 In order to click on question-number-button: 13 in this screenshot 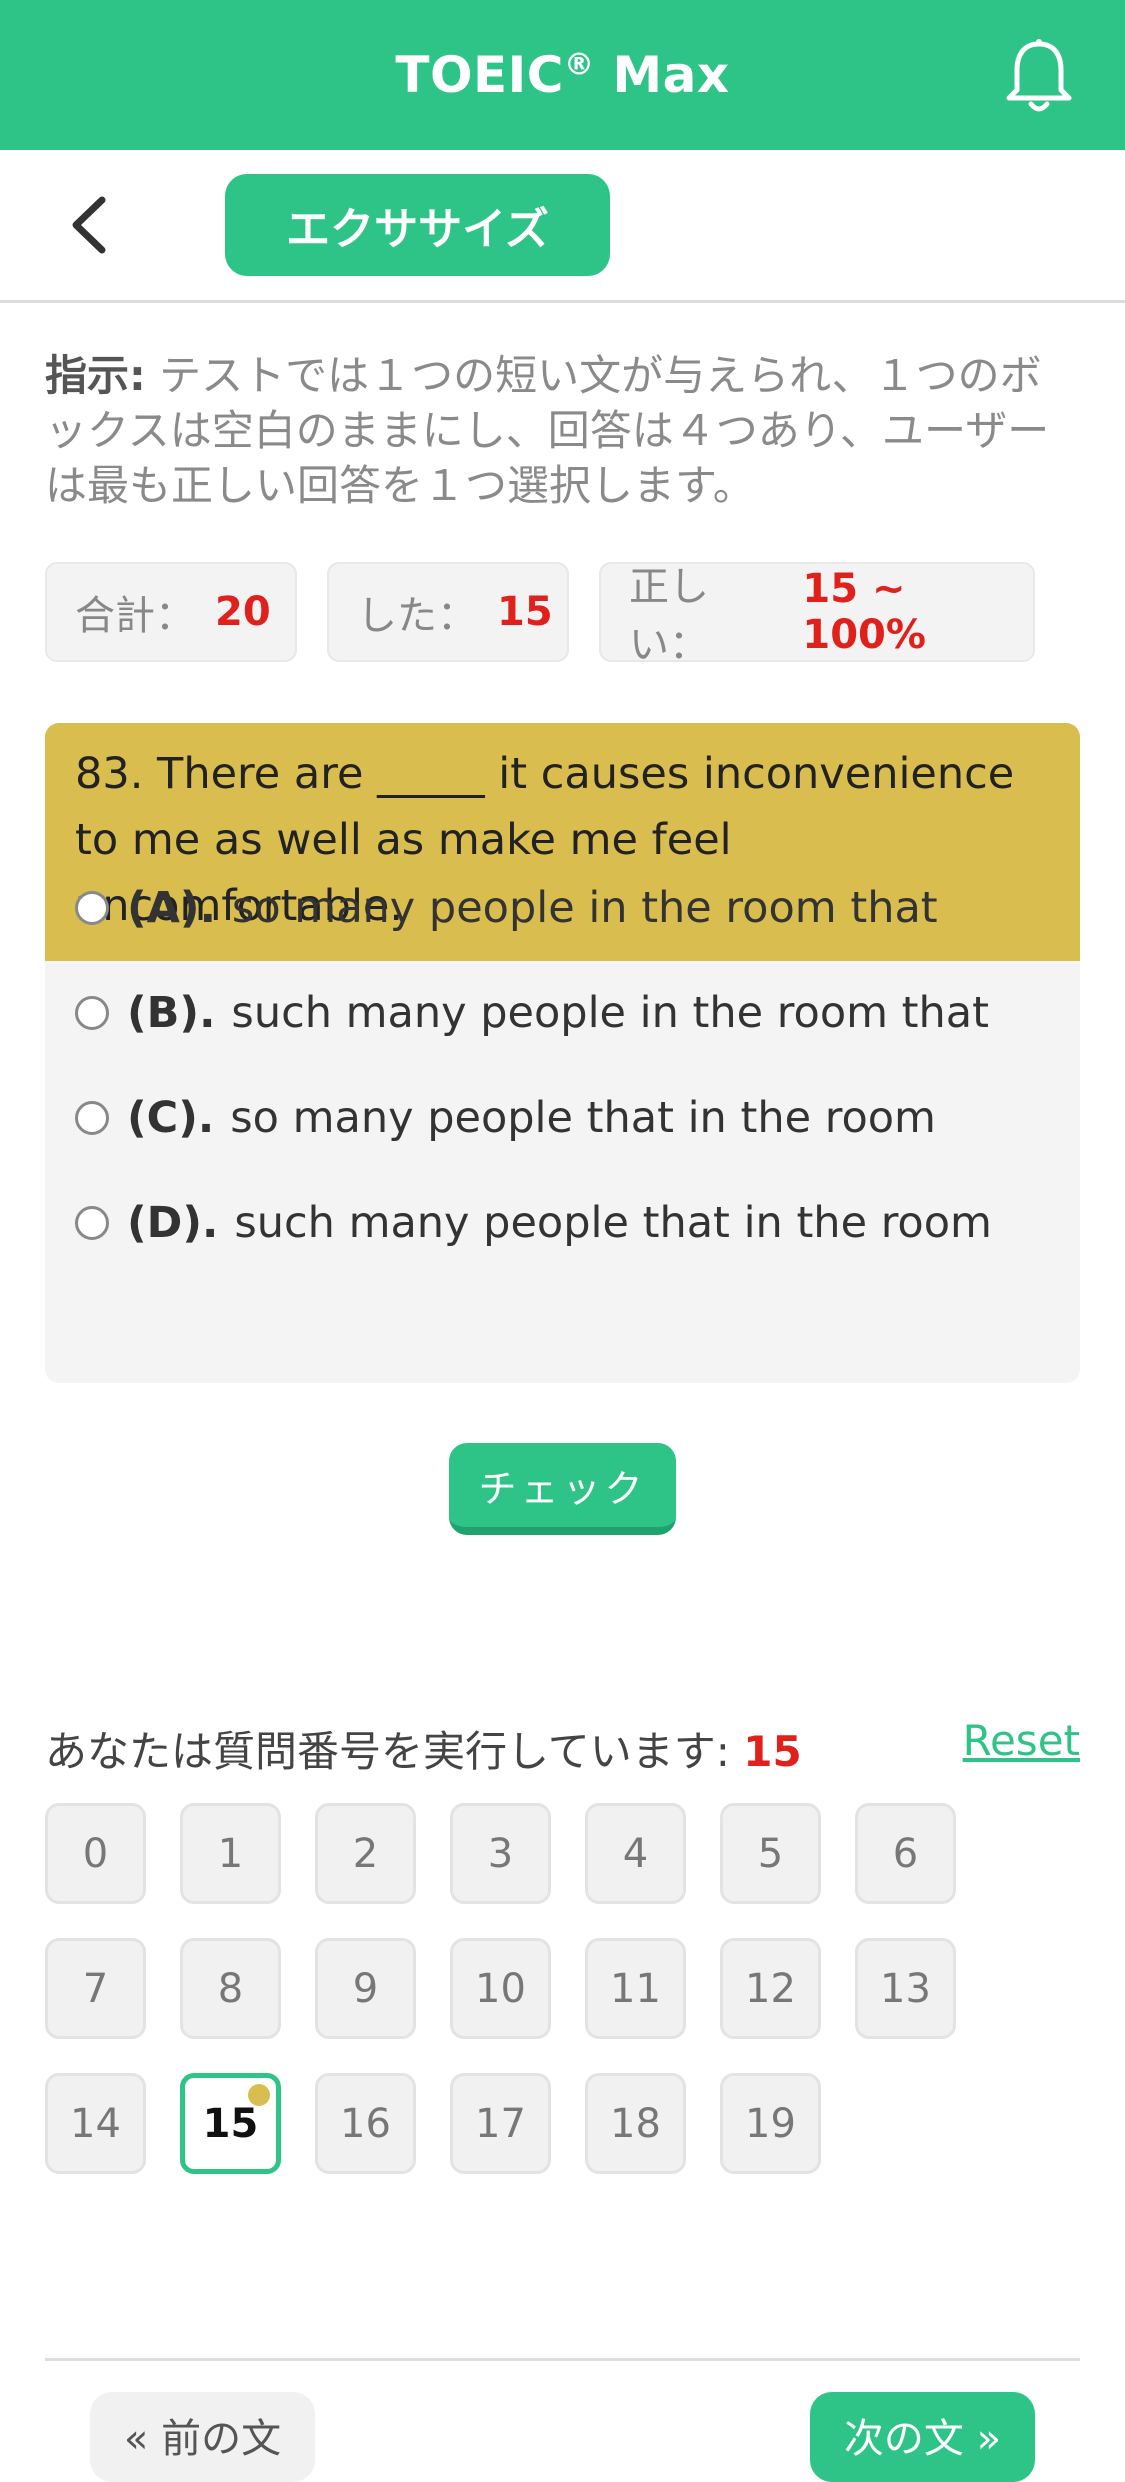, I will do `click(905, 1988)`.